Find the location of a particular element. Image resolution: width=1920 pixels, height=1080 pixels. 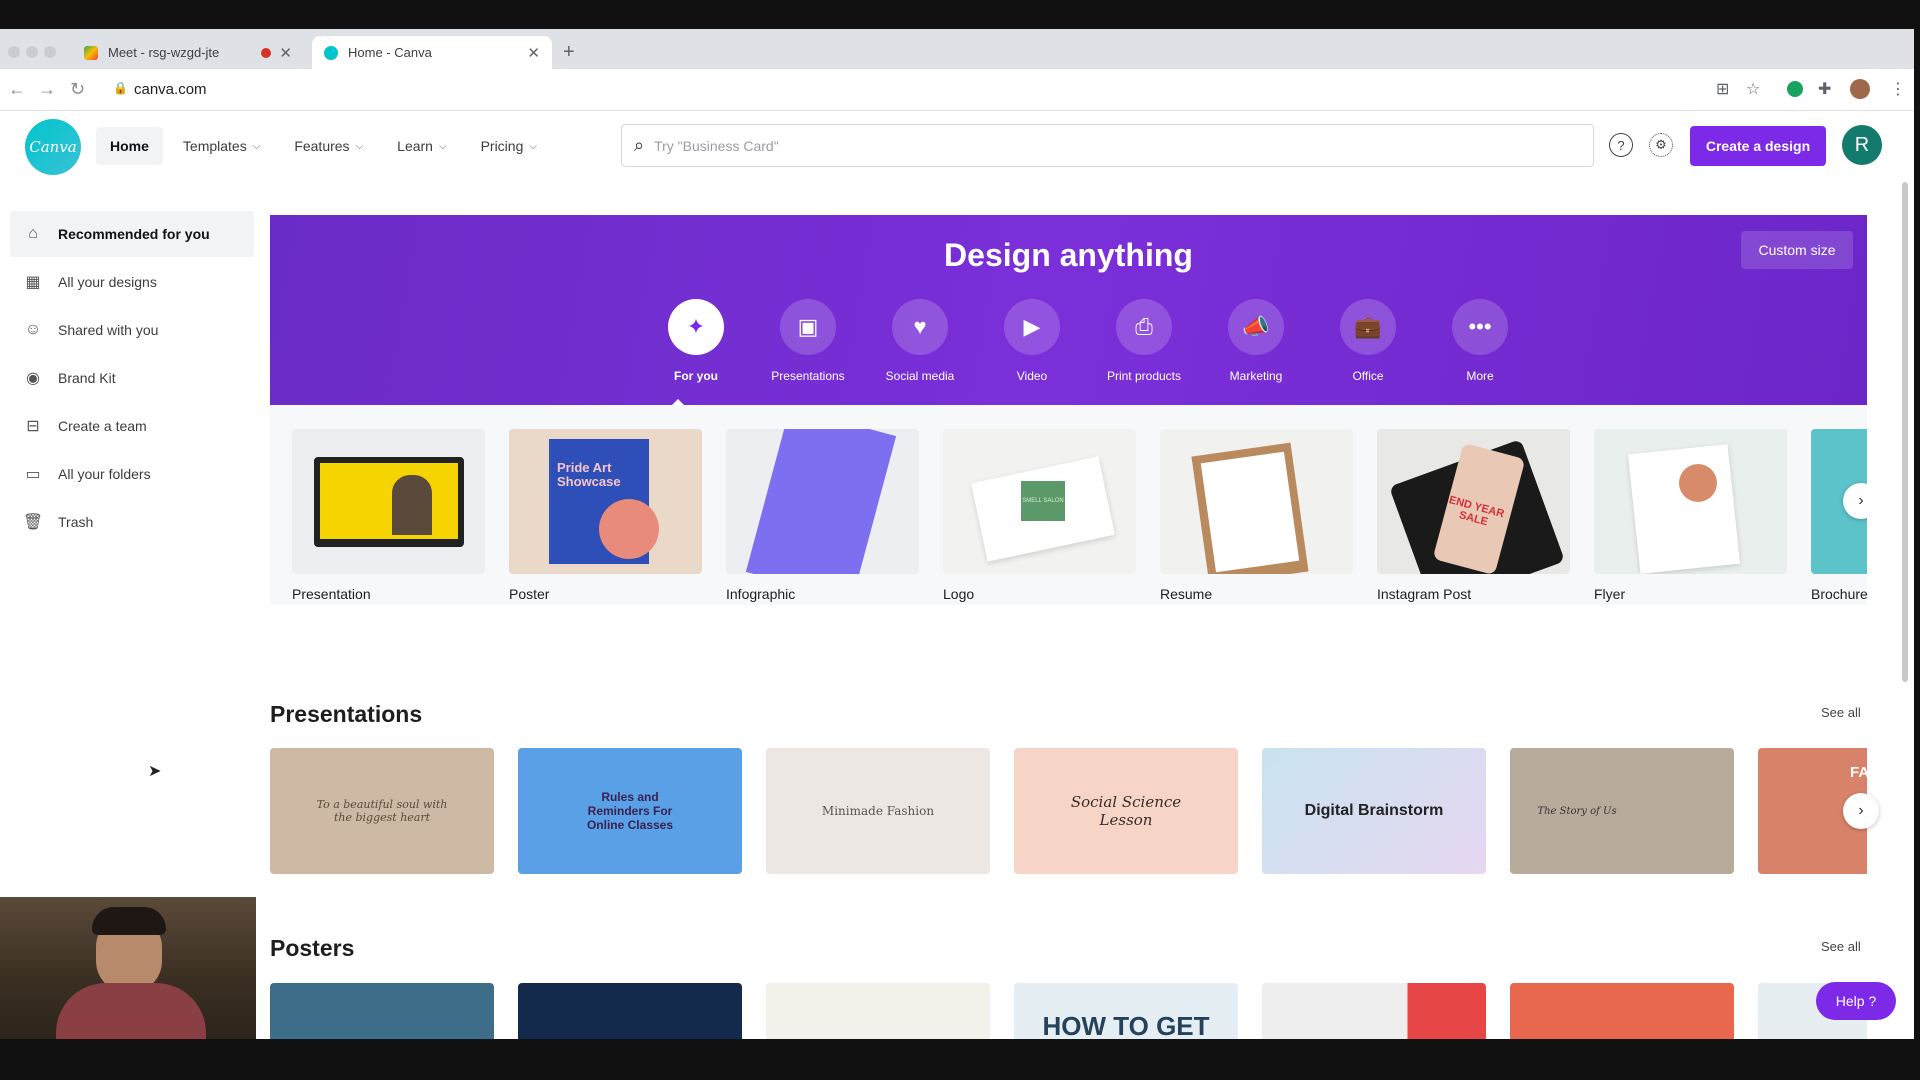

presentation-card: Minimade Fashion is located at coordinates (878, 811).